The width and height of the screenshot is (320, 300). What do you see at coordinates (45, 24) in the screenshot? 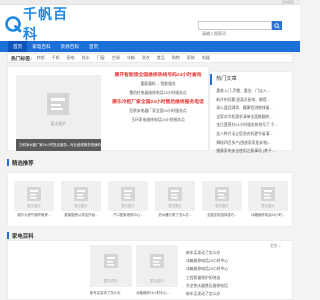
I see `logo-text: 千帆百科` at bounding box center [45, 24].